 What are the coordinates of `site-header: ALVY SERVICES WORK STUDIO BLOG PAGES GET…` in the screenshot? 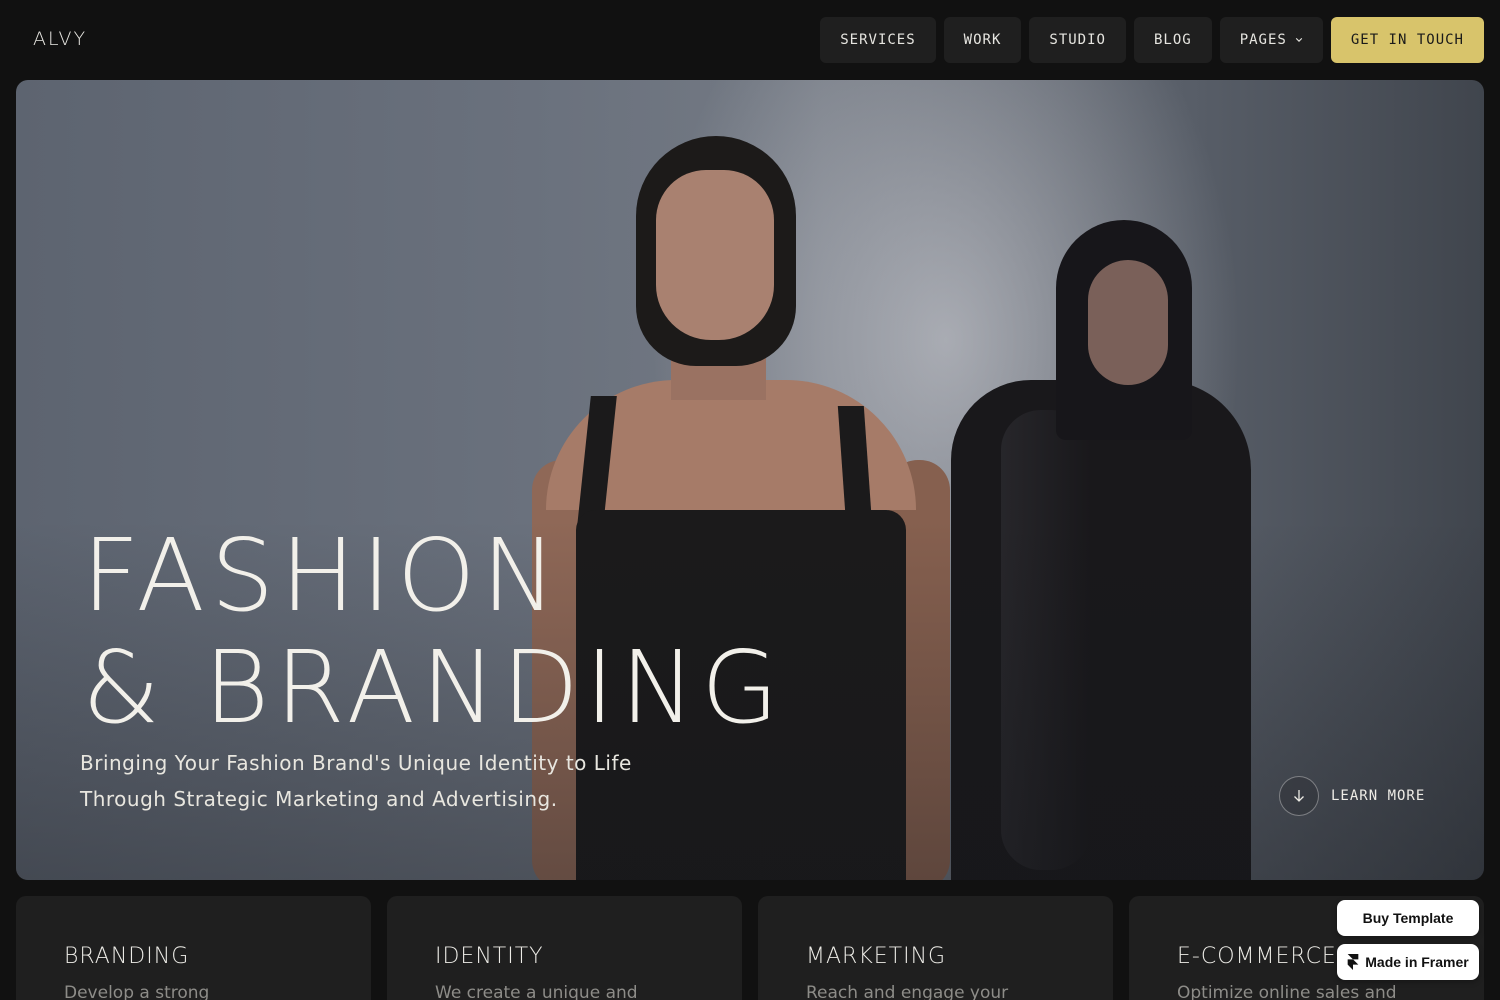 It's located at (750, 40).